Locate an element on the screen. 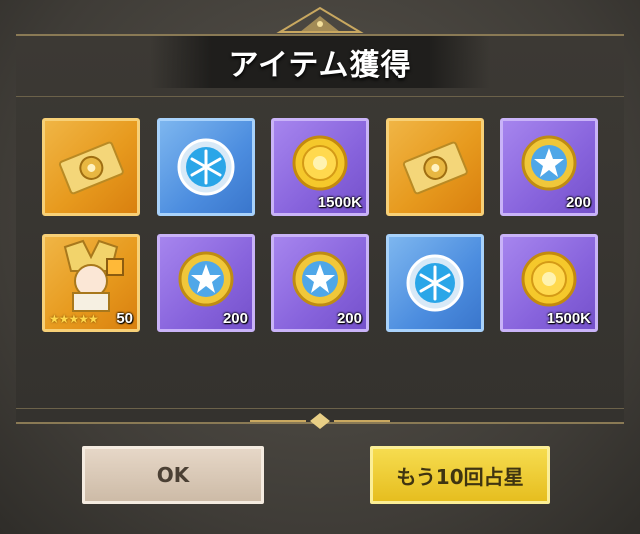  title-banner: アイテム獲得 is located at coordinates (320, 62).